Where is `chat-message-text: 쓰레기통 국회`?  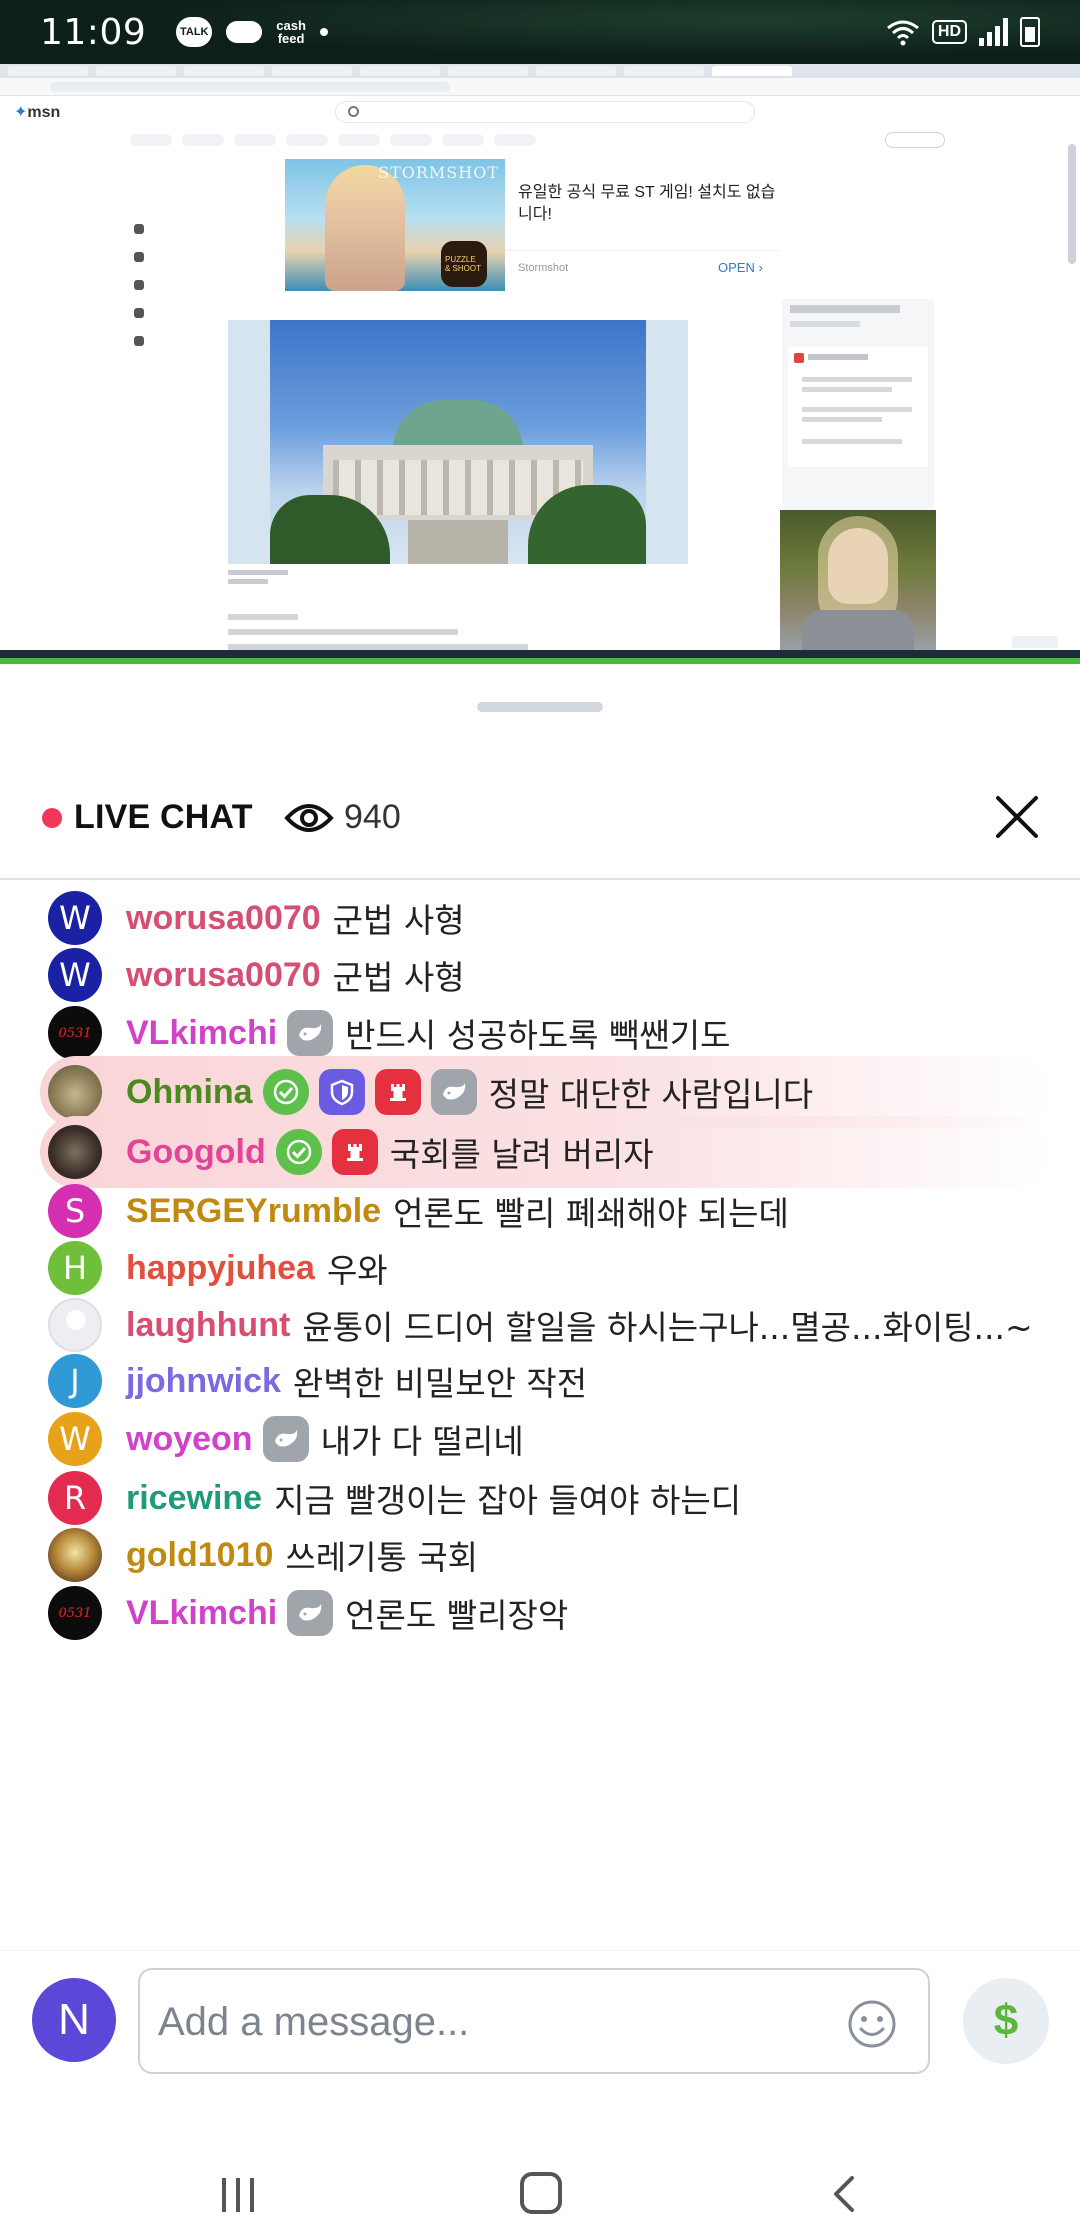 chat-message-text: 쓰레기통 국회 is located at coordinates (382, 1557).